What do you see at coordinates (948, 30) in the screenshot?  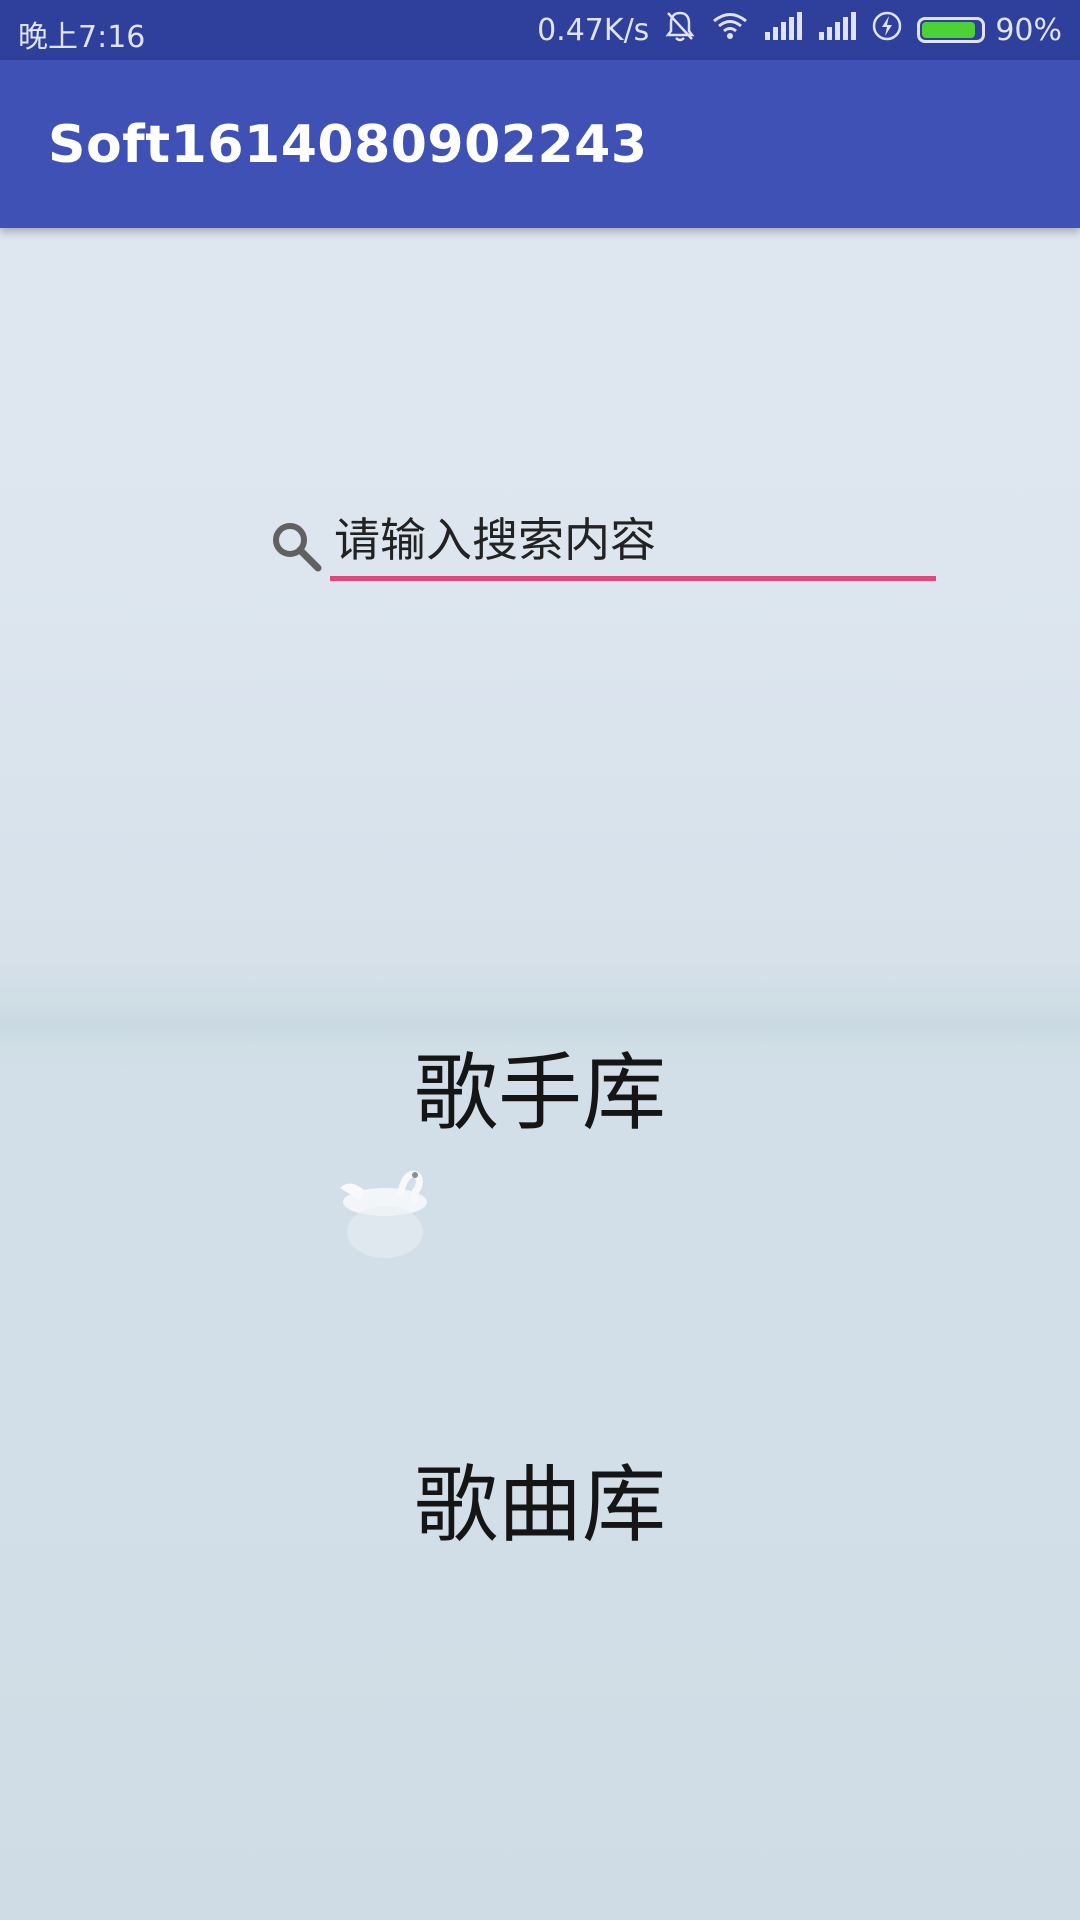 I see `battery-fill` at bounding box center [948, 30].